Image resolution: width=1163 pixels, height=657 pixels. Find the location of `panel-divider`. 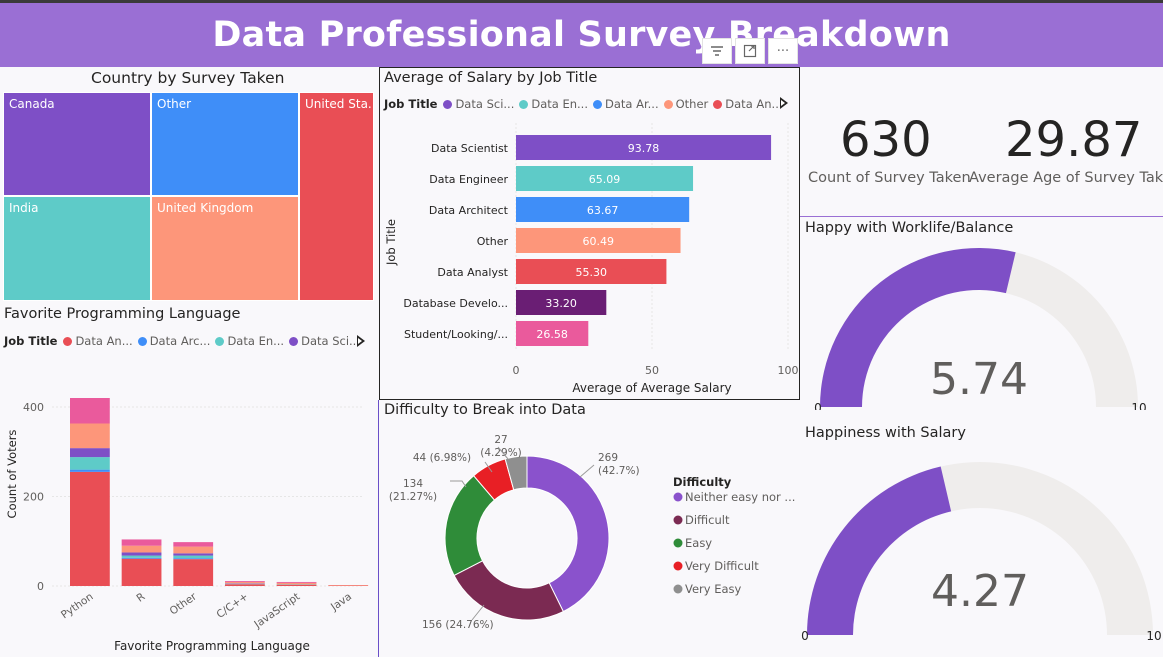

panel-divider is located at coordinates (981, 216).